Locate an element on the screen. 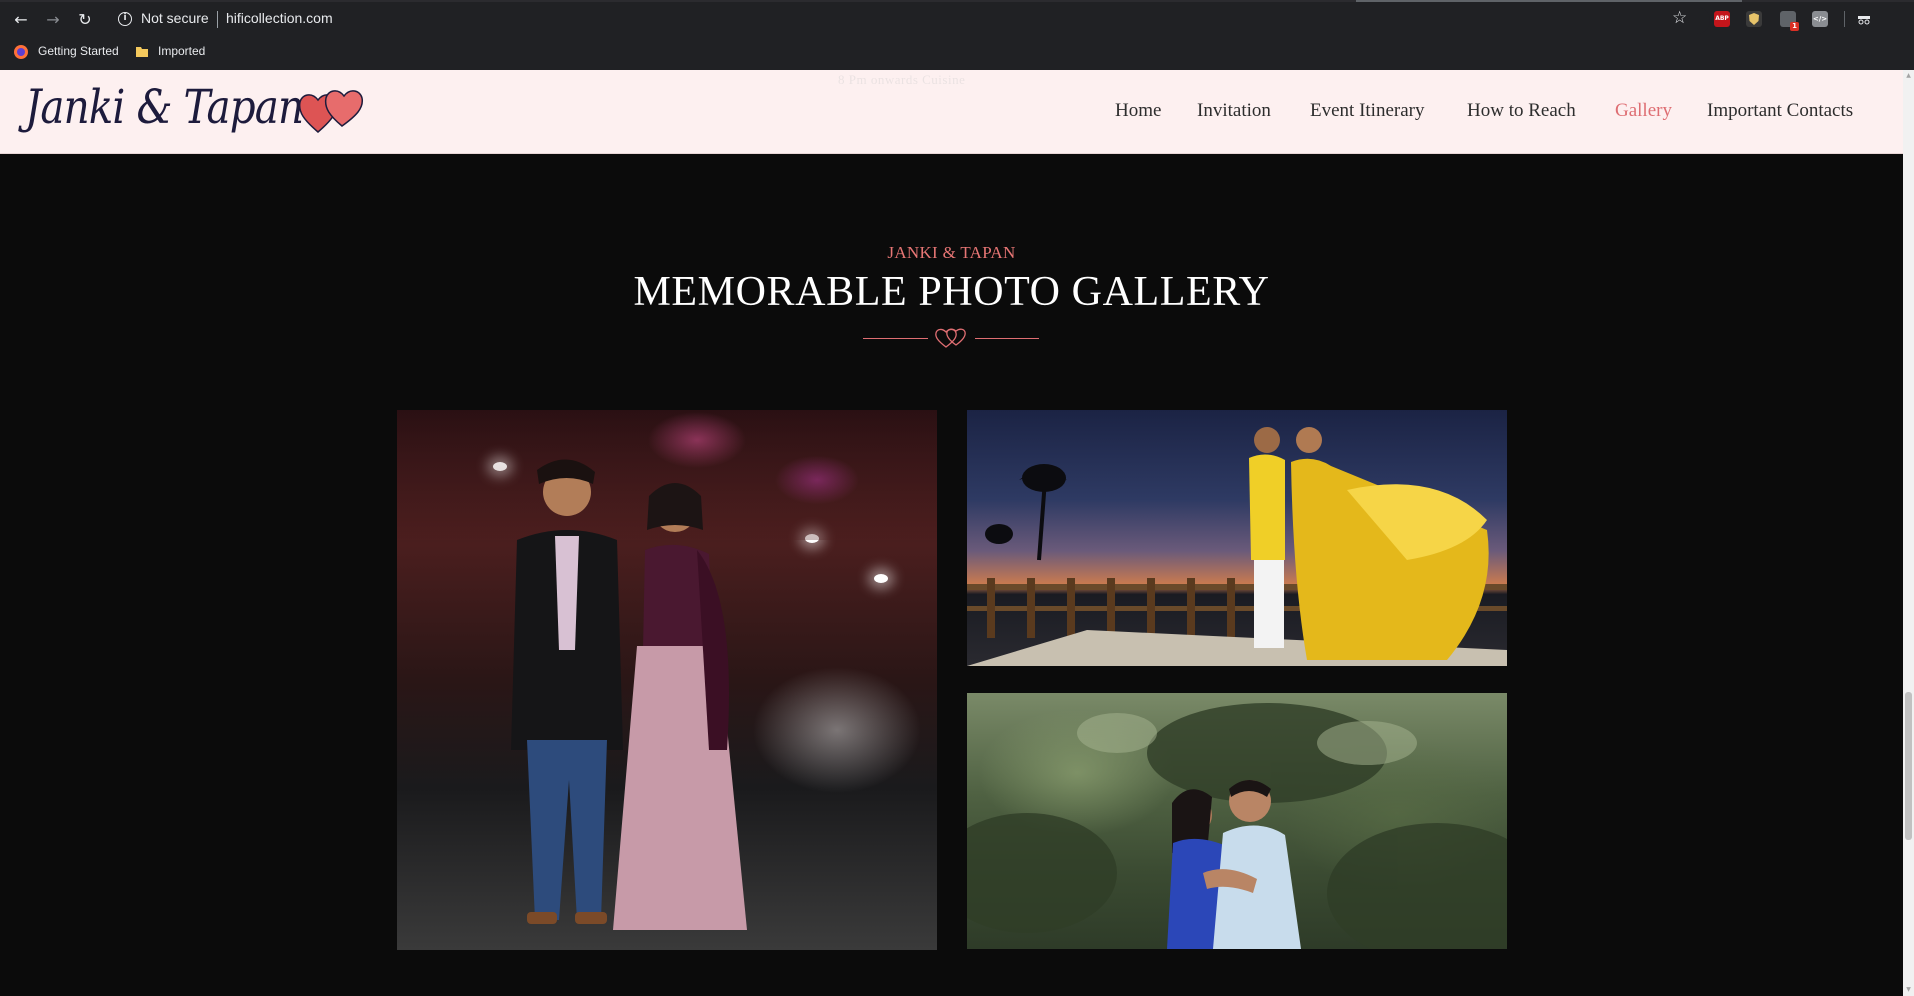 The width and height of the screenshot is (1914, 996). adblock-extension-icon: ABP is located at coordinates (1722, 19).